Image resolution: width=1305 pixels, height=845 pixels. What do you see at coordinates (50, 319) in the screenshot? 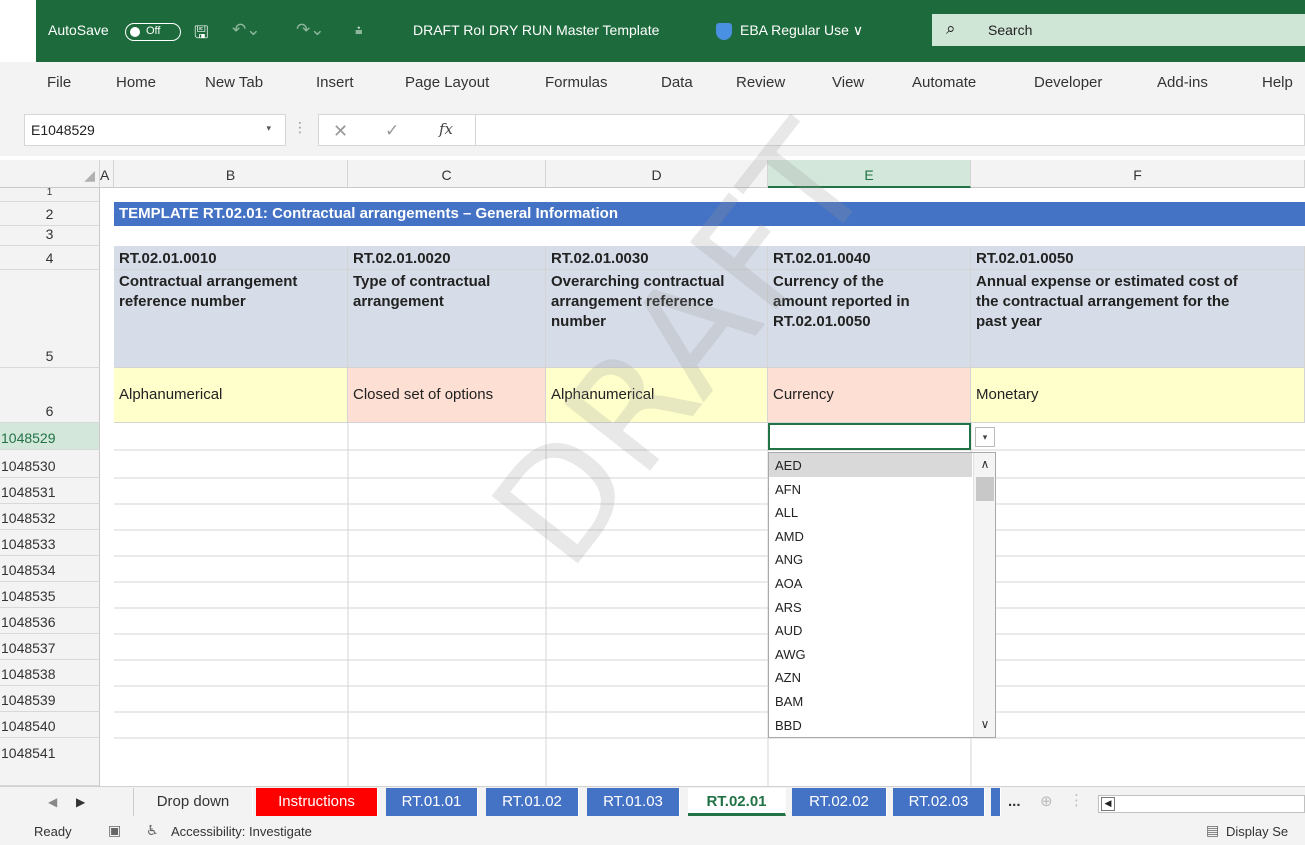
I see `row-header-5: 5` at bounding box center [50, 319].